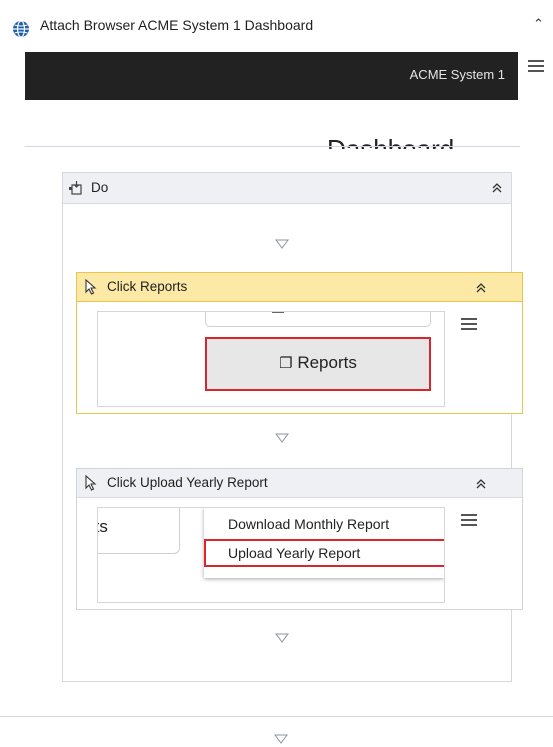 The width and height of the screenshot is (553, 747). What do you see at coordinates (309, 524) in the screenshot?
I see `menu-item-download-monthly: Download Monthly Report` at bounding box center [309, 524].